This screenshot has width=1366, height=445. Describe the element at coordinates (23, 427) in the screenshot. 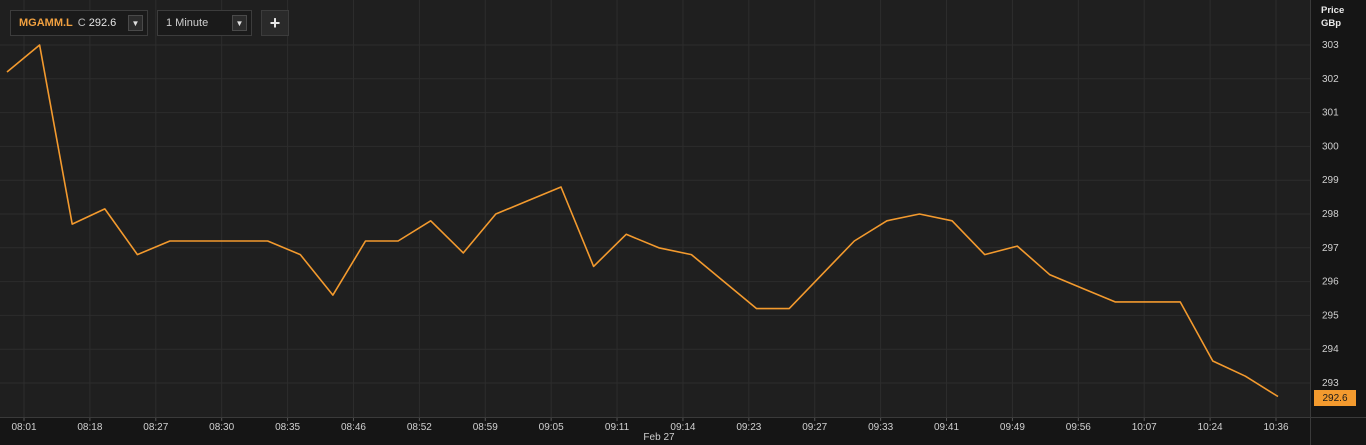

I see `x-tick-label: 08:01` at that location.